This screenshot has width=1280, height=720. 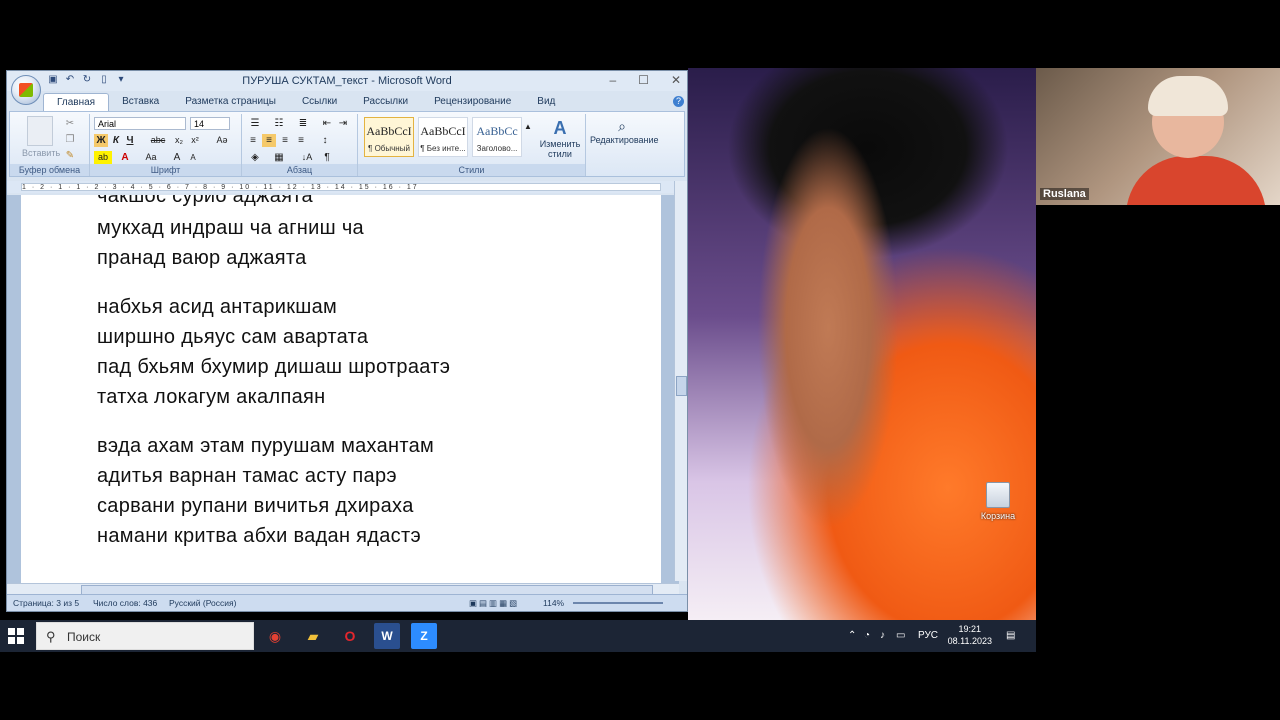 What do you see at coordinates (998, 516) in the screenshot?
I see `recycle-bin-label: Корзина` at bounding box center [998, 516].